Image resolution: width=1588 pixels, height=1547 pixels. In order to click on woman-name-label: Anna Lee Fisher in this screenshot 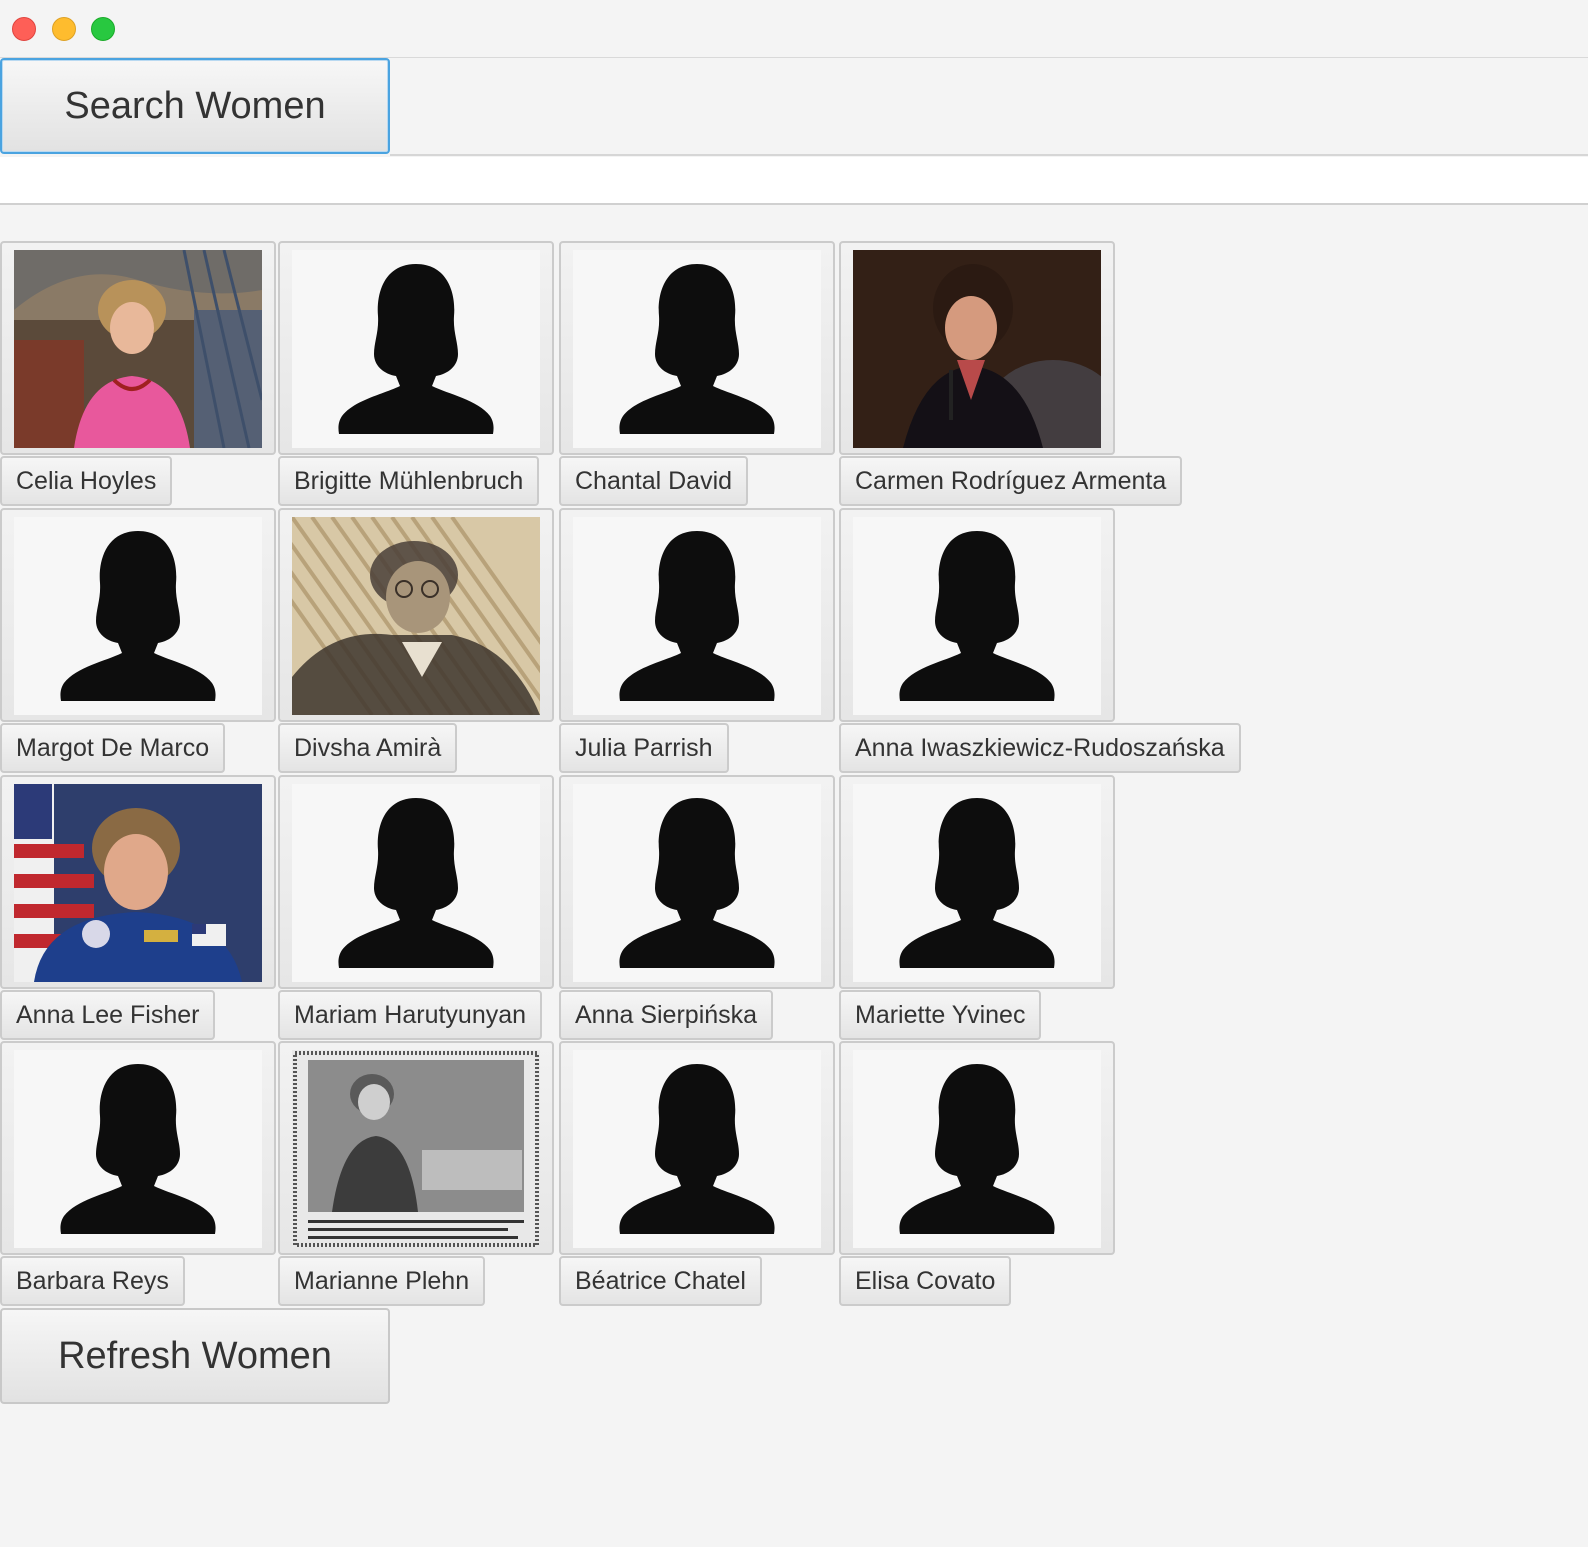, I will do `click(108, 1015)`.